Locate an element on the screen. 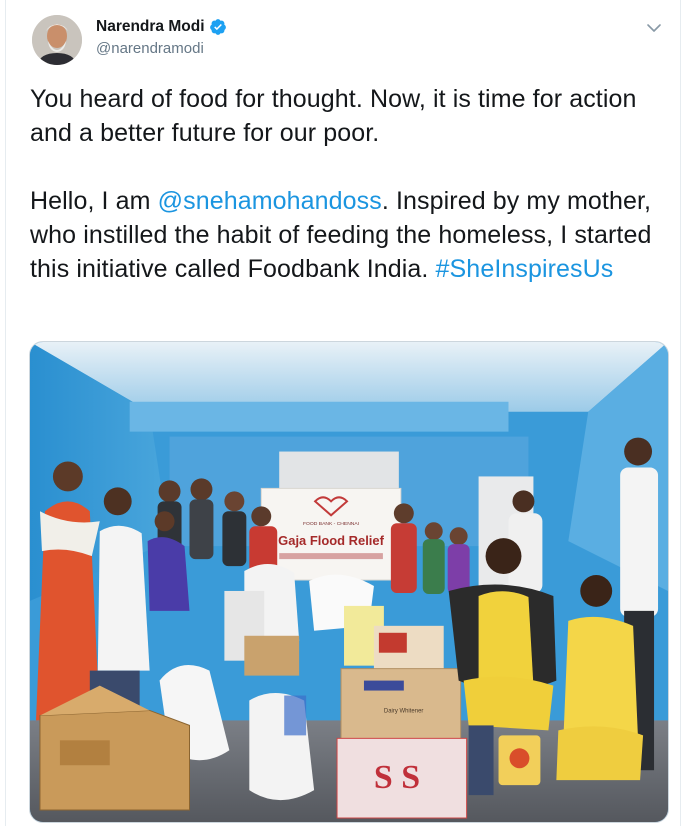  author-block: Narendra Modi @narendramodi is located at coordinates (161, 36).